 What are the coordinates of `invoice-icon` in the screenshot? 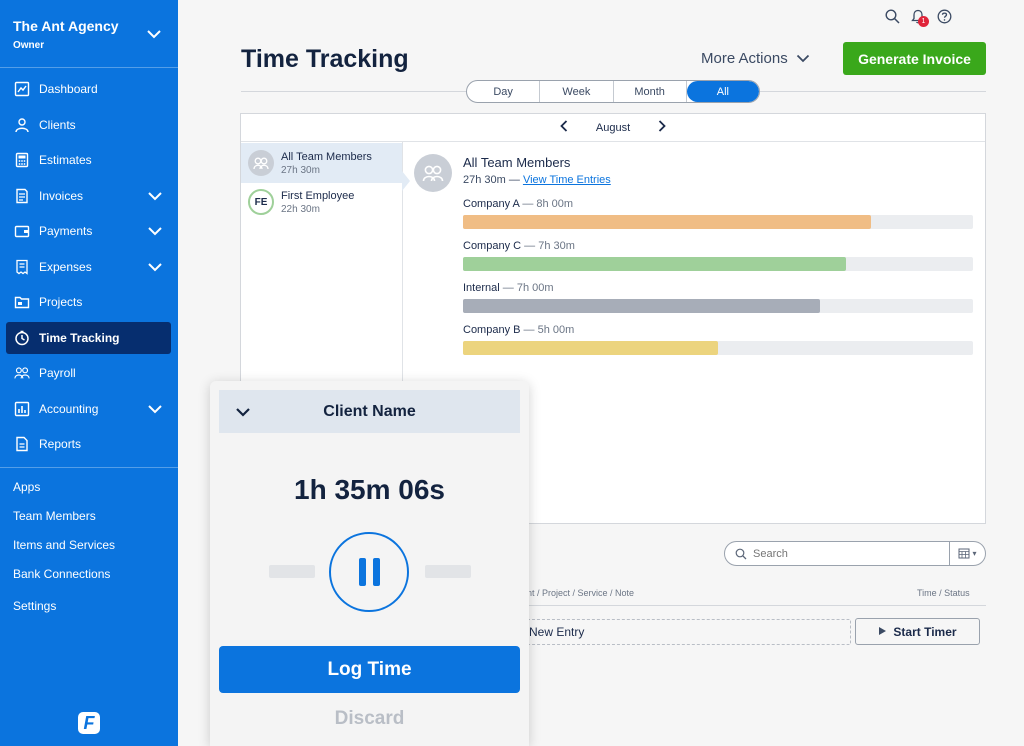 It's located at (22, 196).